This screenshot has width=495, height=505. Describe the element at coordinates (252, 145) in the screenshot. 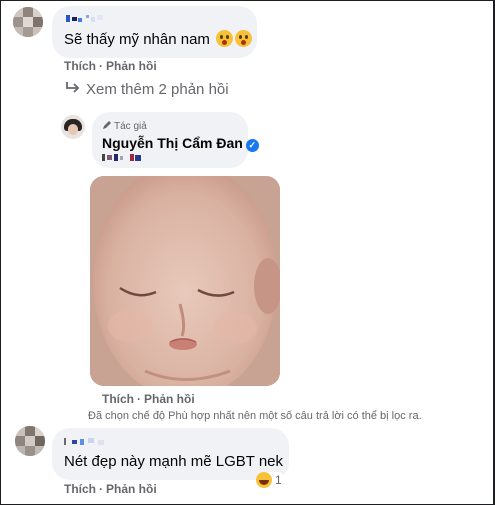

I see `verified-badge-icon: ✓` at that location.